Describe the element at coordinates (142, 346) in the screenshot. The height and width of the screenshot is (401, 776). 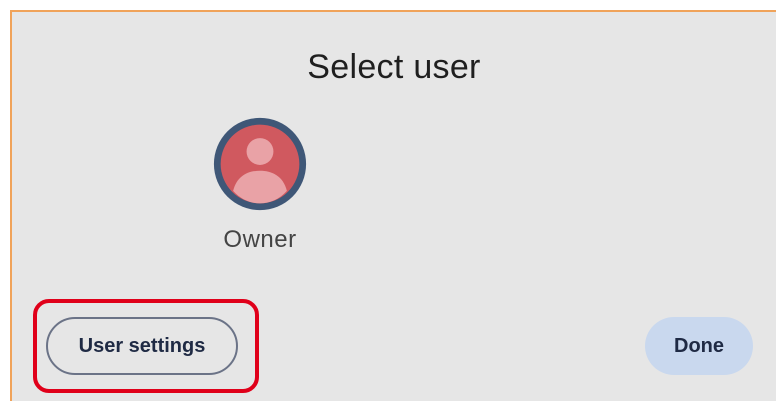
I see `user-settings-button: User settings` at that location.